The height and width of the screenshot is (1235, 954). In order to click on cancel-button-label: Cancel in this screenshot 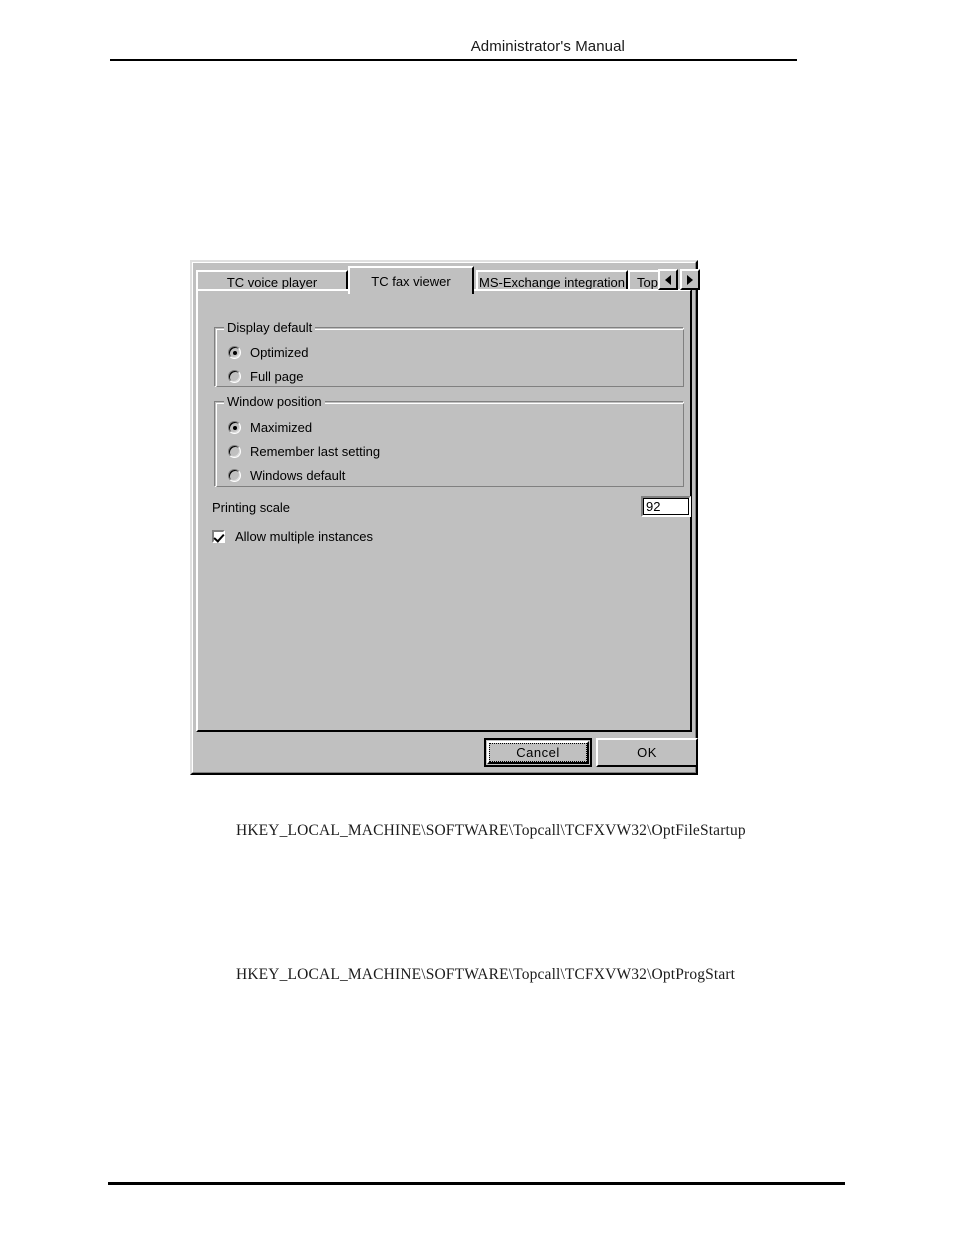, I will do `click(538, 752)`.